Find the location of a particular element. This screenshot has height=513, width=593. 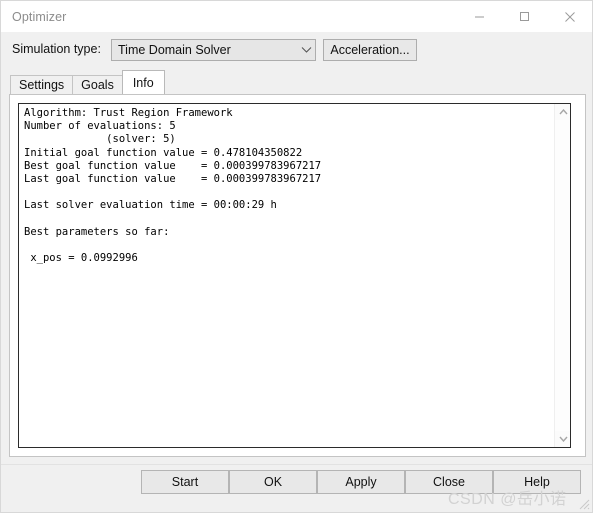

help-button: Help is located at coordinates (537, 482).